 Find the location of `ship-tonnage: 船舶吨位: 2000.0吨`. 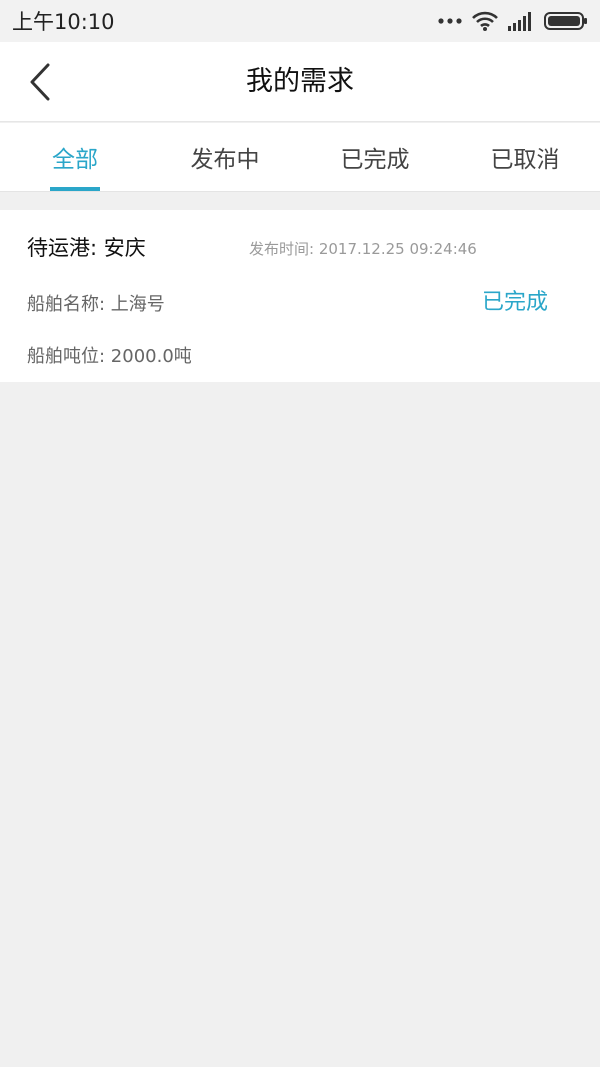

ship-tonnage: 船舶吨位: 2000.0吨 is located at coordinates (109, 356).